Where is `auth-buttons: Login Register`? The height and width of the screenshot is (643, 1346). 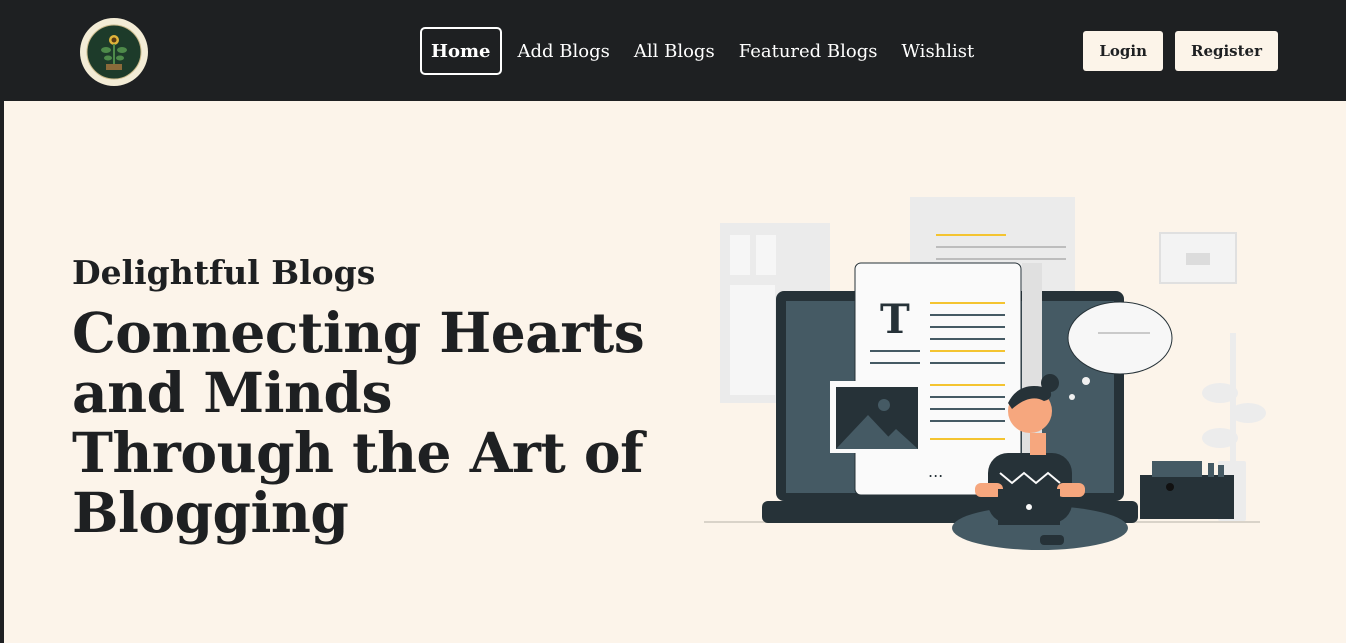 auth-buttons: Login Register is located at coordinates (1180, 51).